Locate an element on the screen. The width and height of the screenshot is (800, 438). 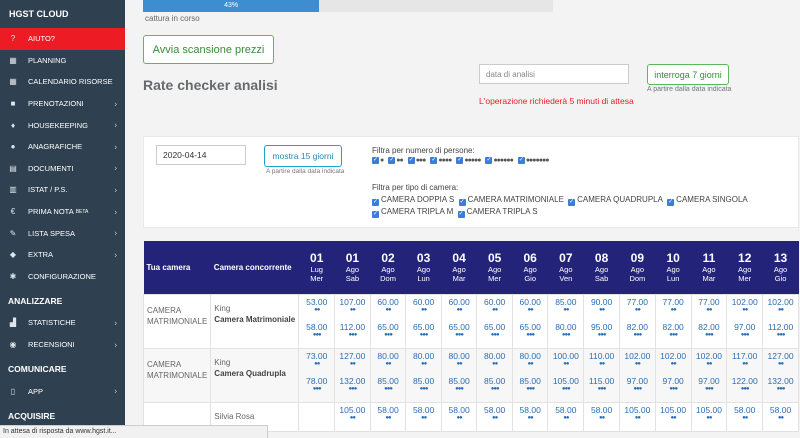
sidebar-item-documenti: ▤ DOCUMENTI › is located at coordinates (62, 169).